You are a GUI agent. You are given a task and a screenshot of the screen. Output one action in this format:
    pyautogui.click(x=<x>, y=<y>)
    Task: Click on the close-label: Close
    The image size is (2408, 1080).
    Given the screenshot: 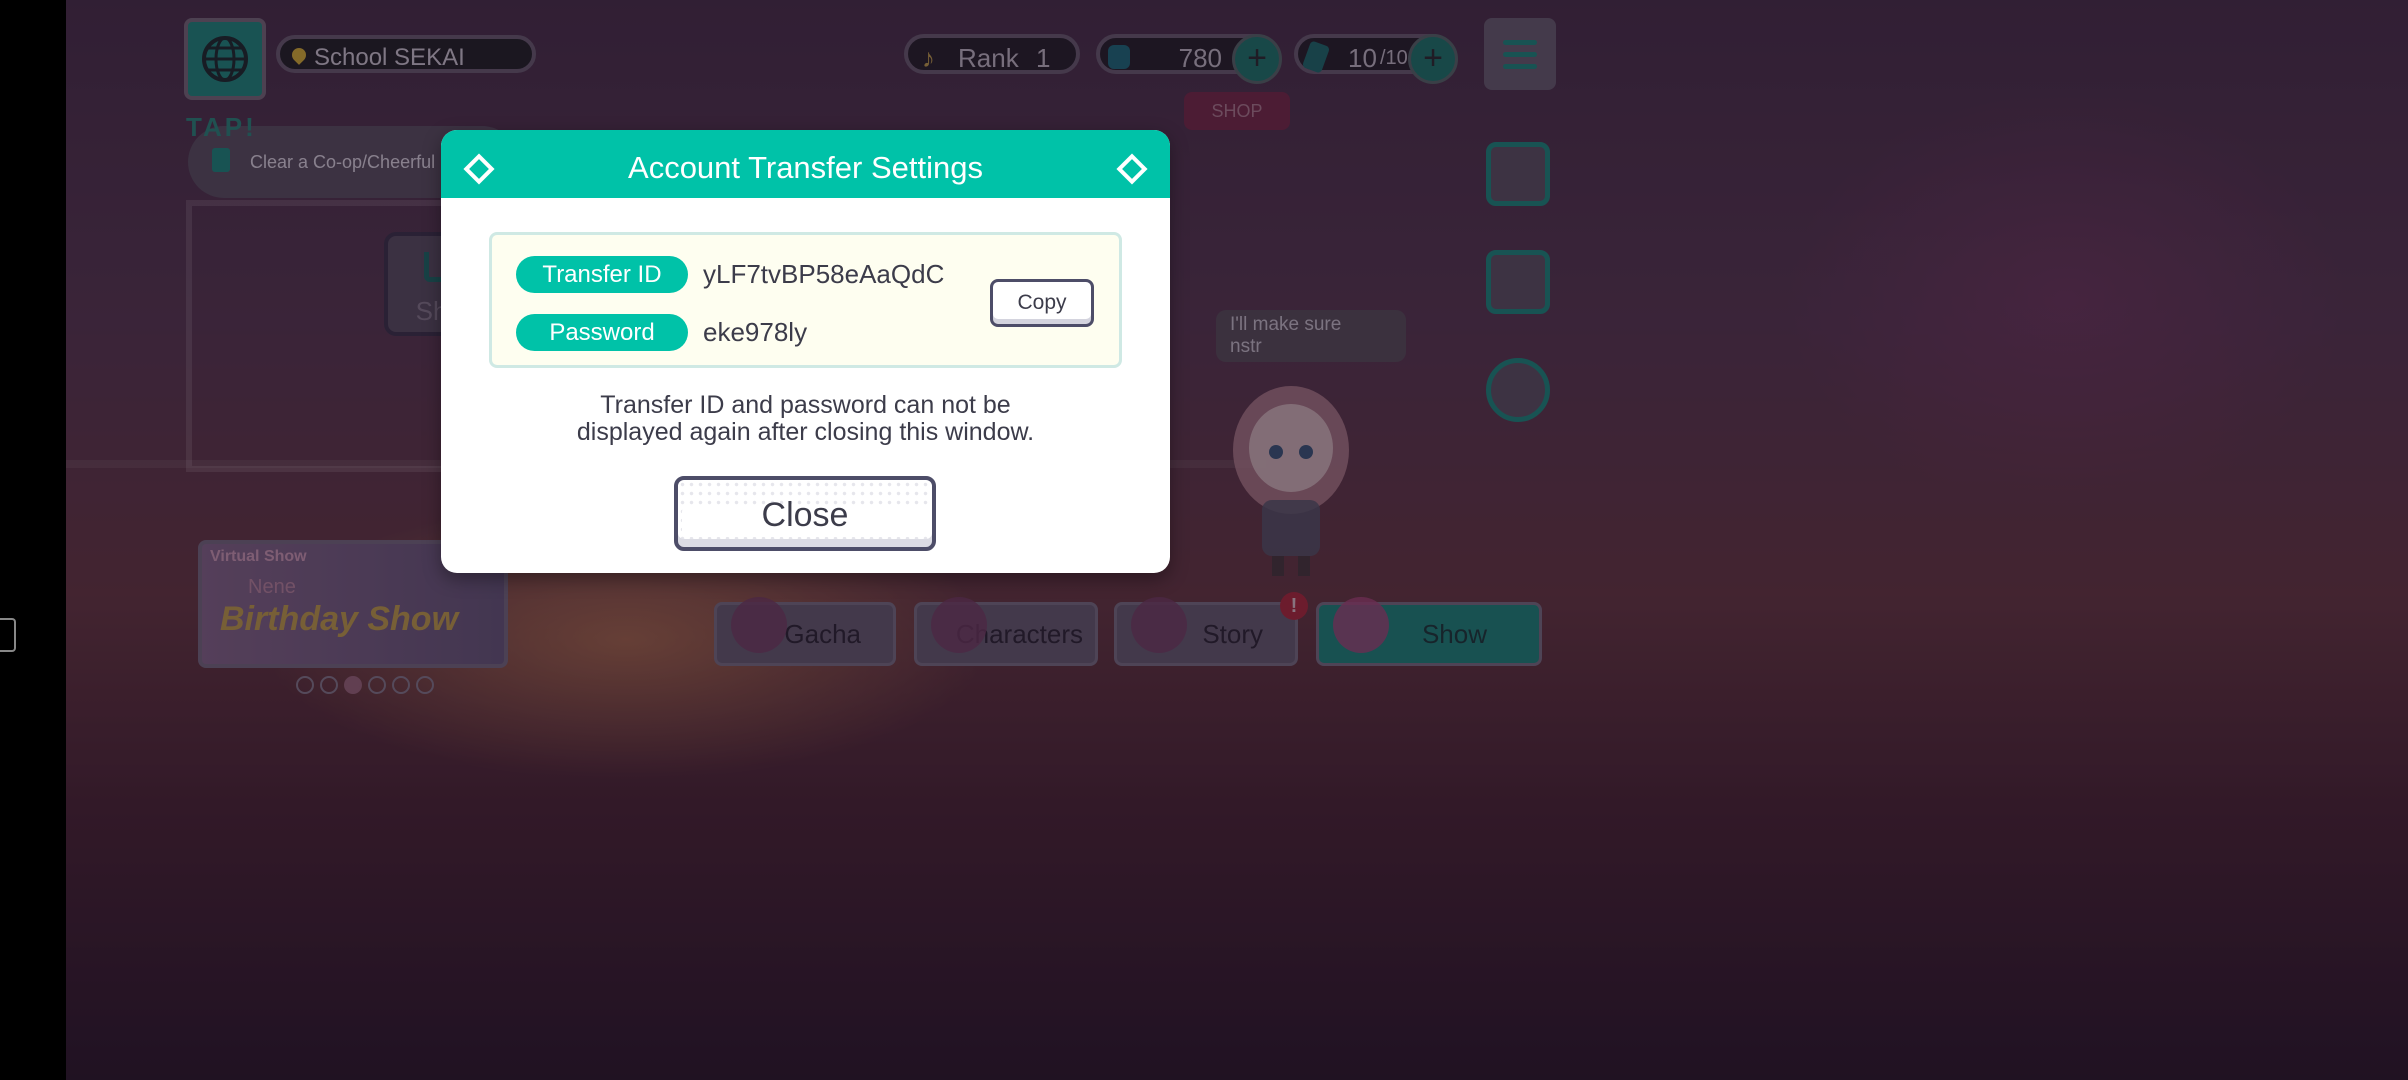 What is the action you would take?
    pyautogui.click(x=805, y=515)
    